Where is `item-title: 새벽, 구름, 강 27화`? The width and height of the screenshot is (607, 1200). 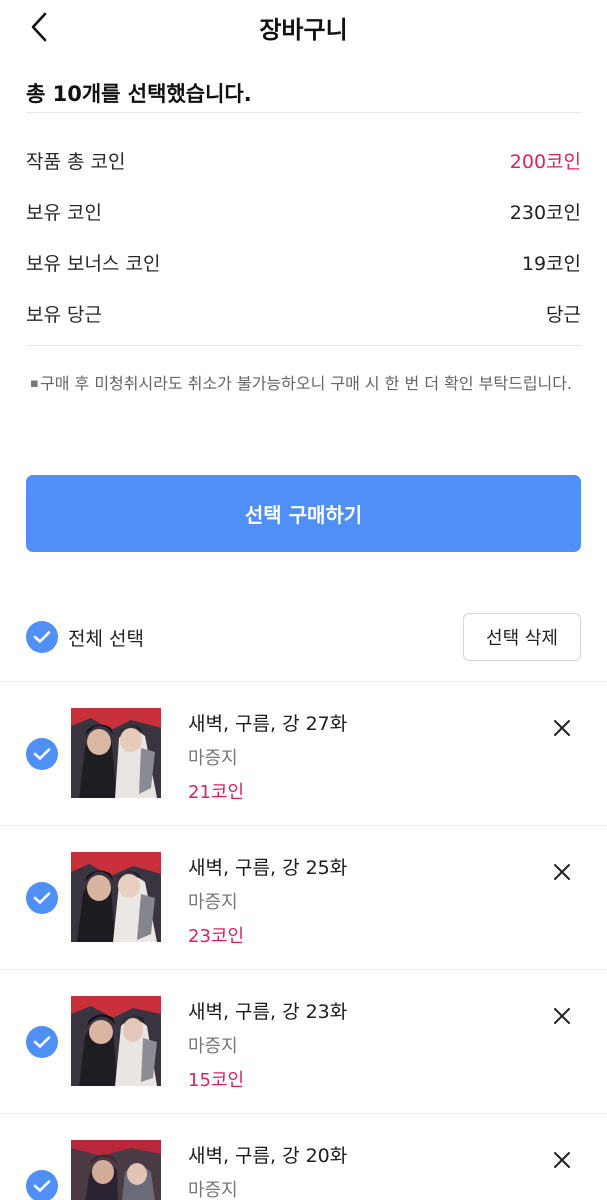 item-title: 새벽, 구름, 강 27화 is located at coordinates (268, 724).